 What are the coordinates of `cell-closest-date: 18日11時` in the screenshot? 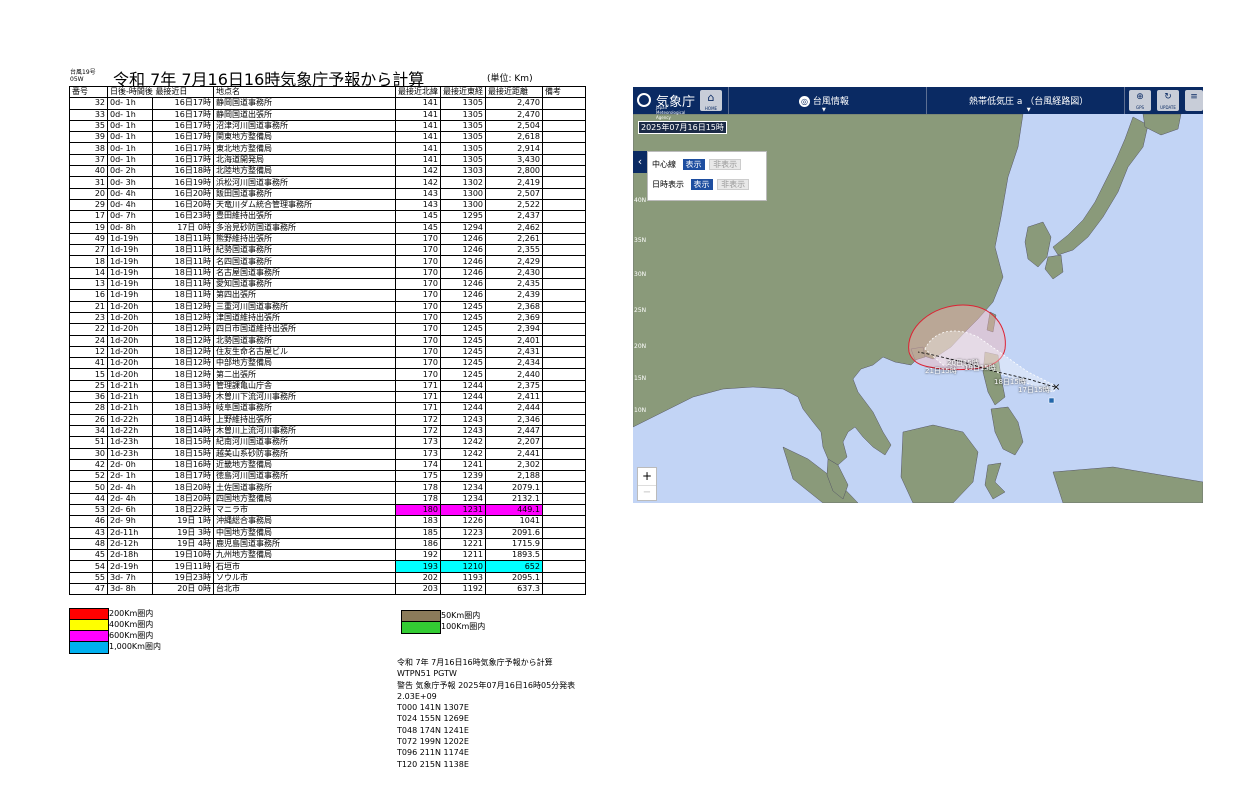 It's located at (183, 273).